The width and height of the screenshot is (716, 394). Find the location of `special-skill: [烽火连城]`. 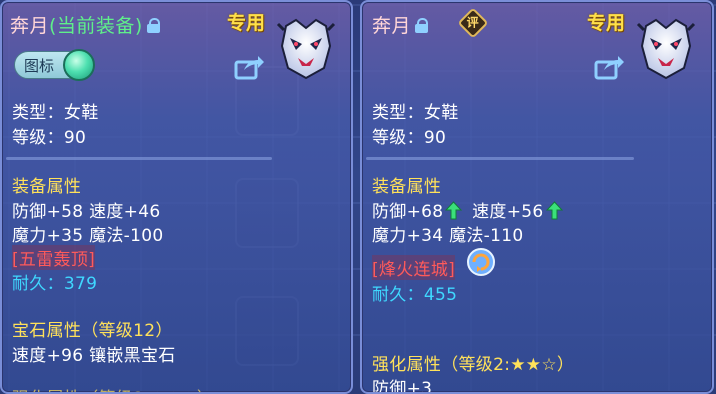

special-skill: [烽火连城] is located at coordinates (414, 267).